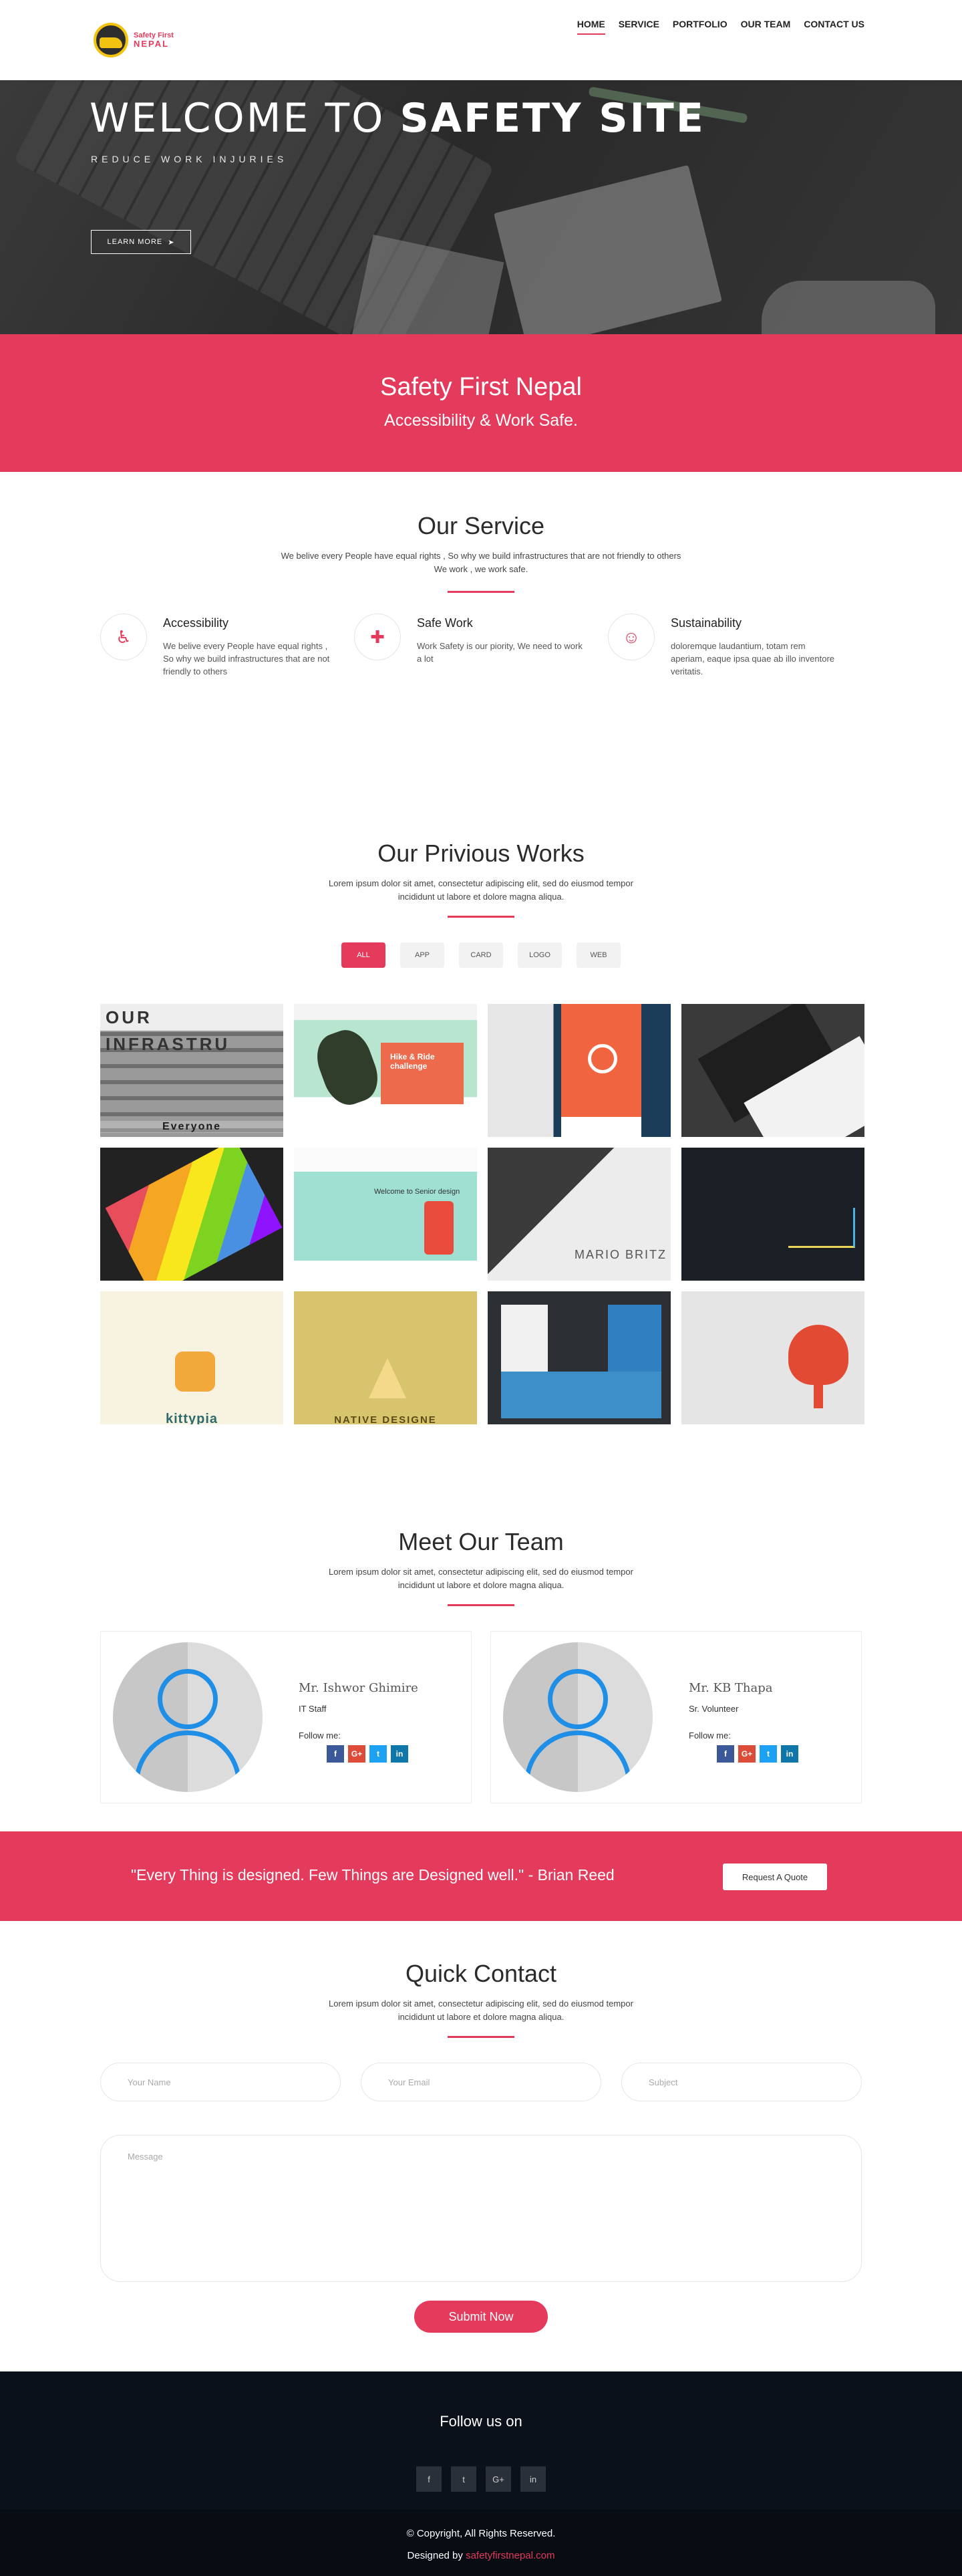 The height and width of the screenshot is (2576, 962). I want to click on nav-home: HOME, so click(591, 27).